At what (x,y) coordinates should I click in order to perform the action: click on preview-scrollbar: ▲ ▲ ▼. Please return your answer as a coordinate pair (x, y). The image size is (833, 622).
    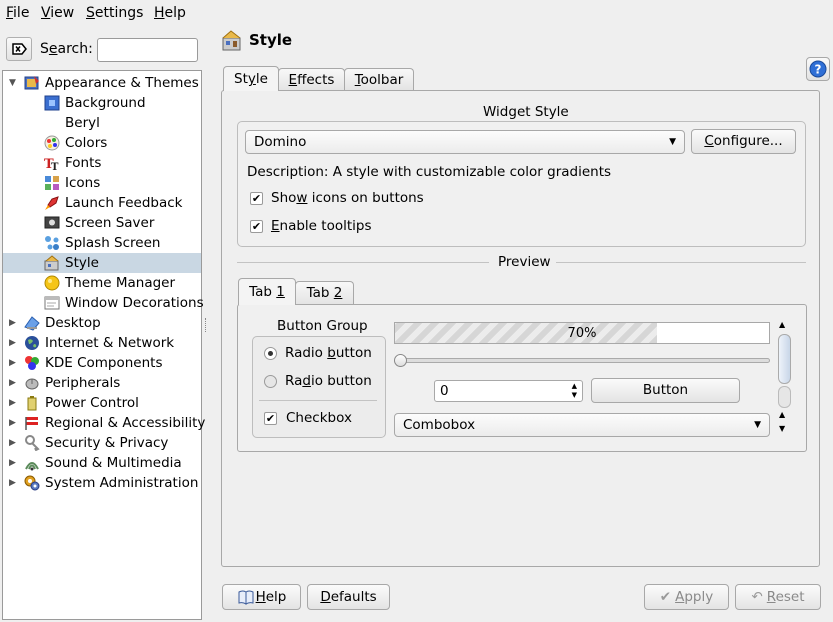
    Looking at the image, I should click on (785, 379).